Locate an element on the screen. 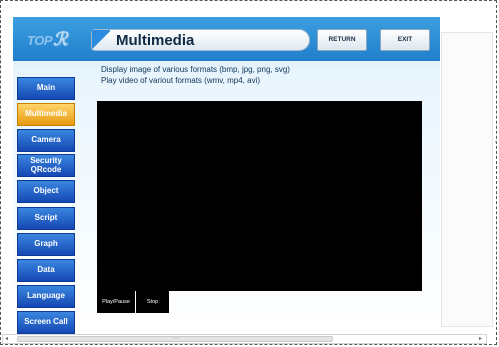  side-panel is located at coordinates (467, 179).